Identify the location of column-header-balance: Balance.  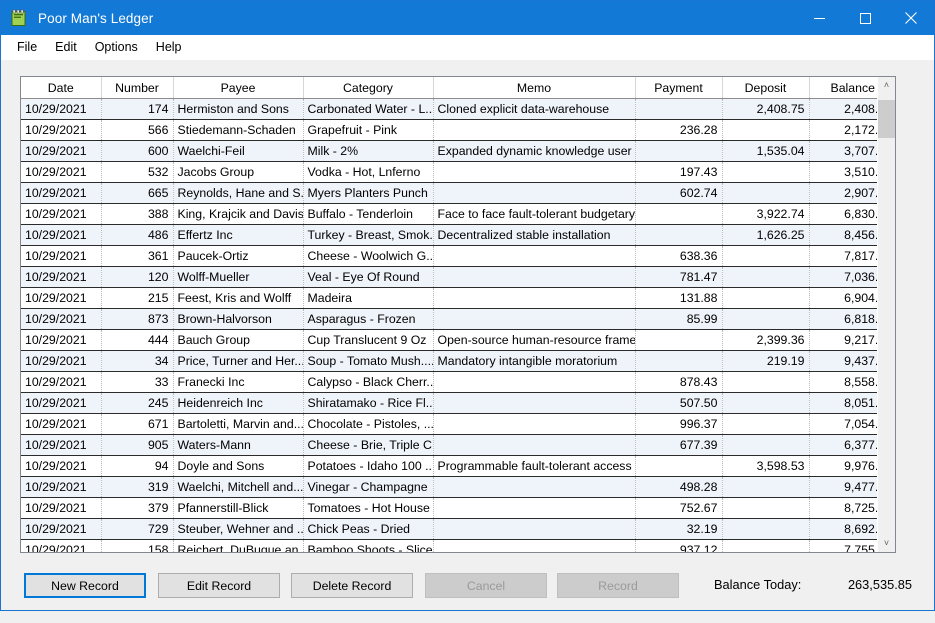
(843, 88).